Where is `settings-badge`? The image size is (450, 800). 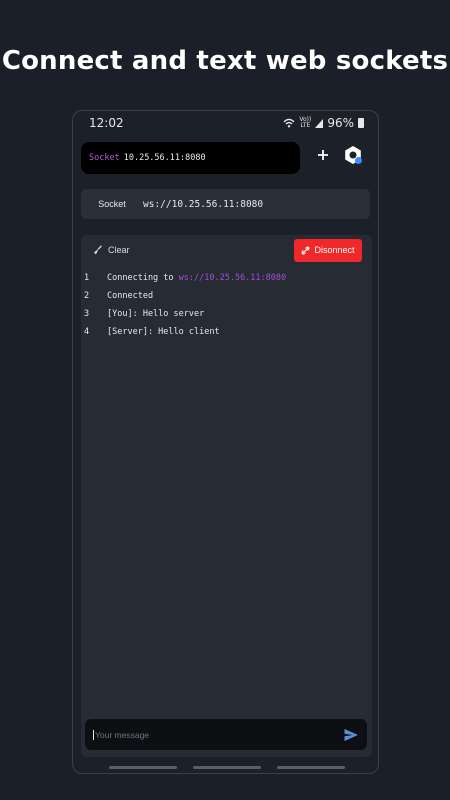 settings-badge is located at coordinates (358, 160).